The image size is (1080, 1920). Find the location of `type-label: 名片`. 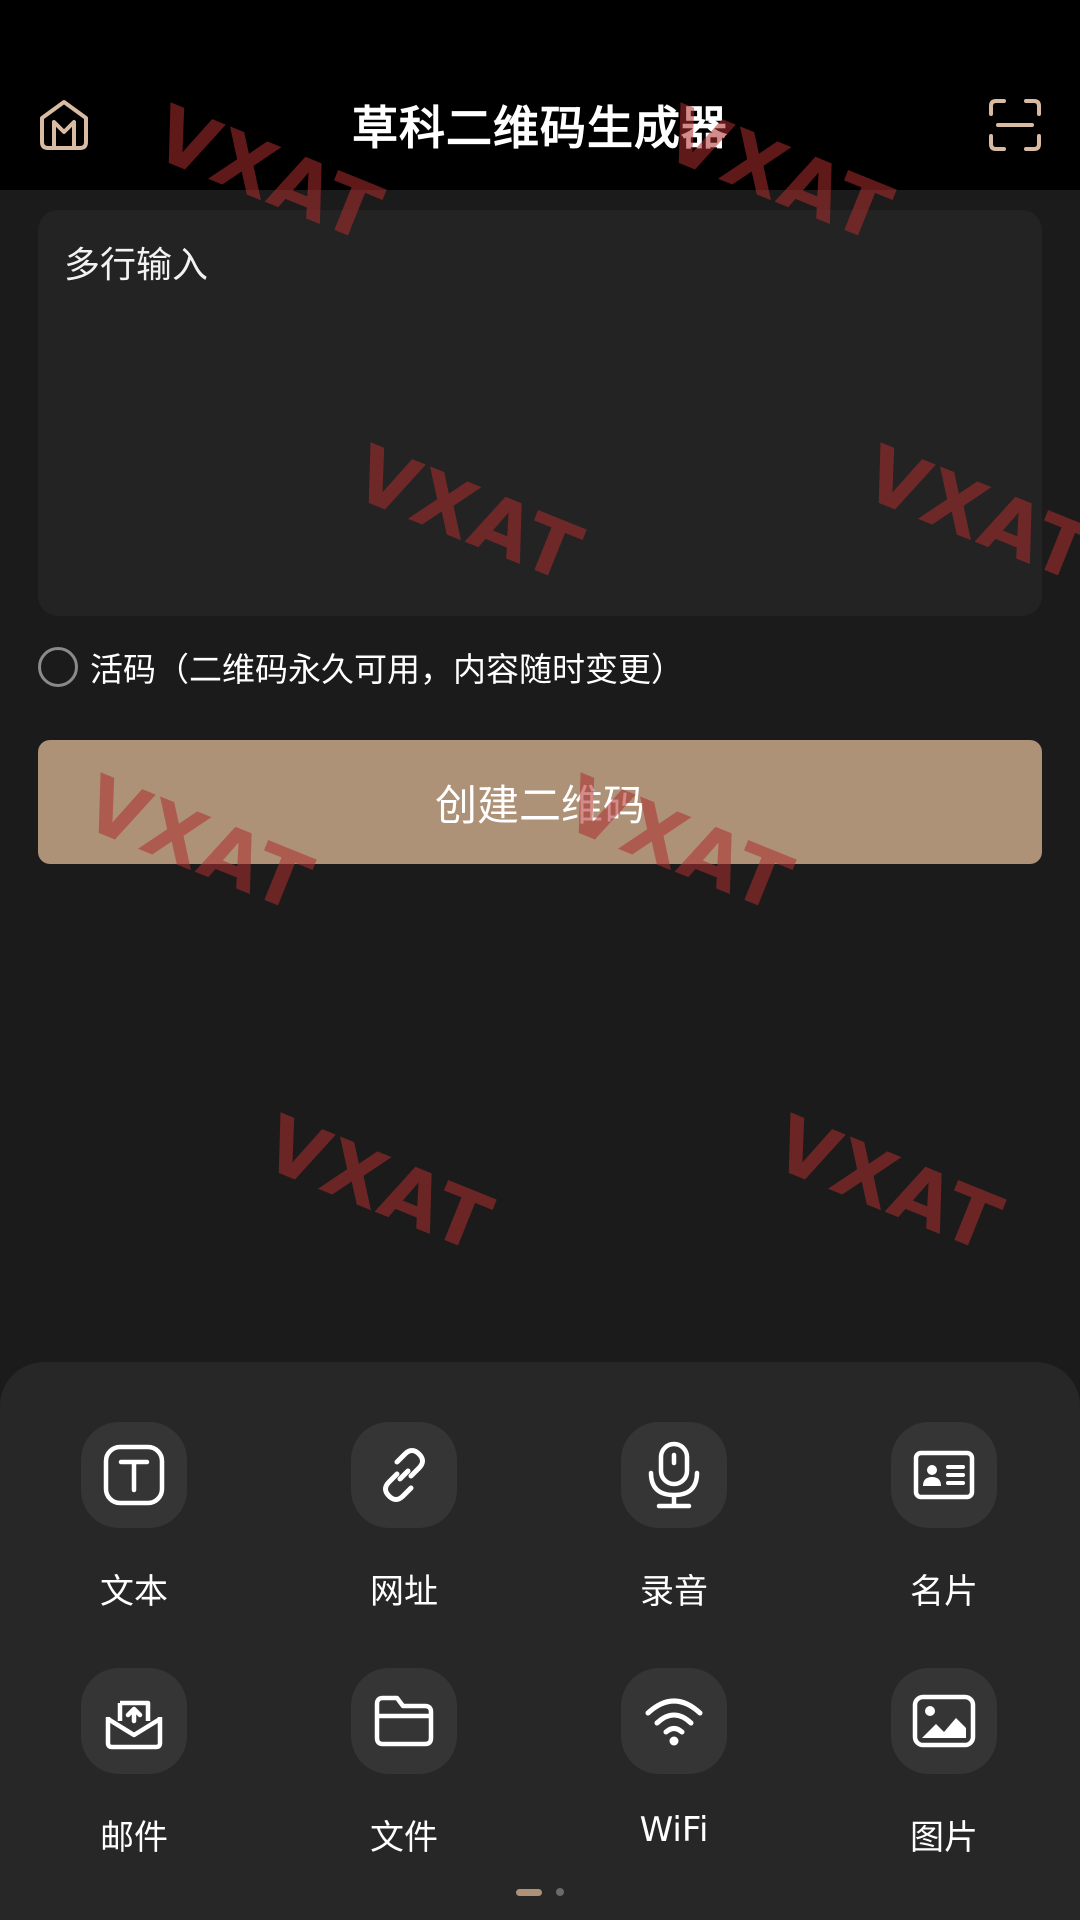

type-label: 名片 is located at coordinates (944, 1592).